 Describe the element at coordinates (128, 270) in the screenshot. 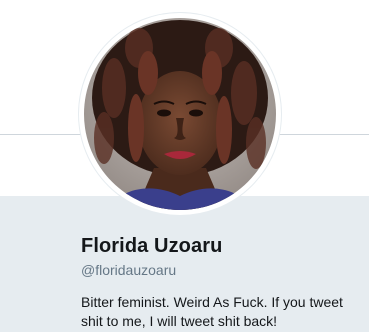

I see `profile-handle: @floridauzoaru` at that location.